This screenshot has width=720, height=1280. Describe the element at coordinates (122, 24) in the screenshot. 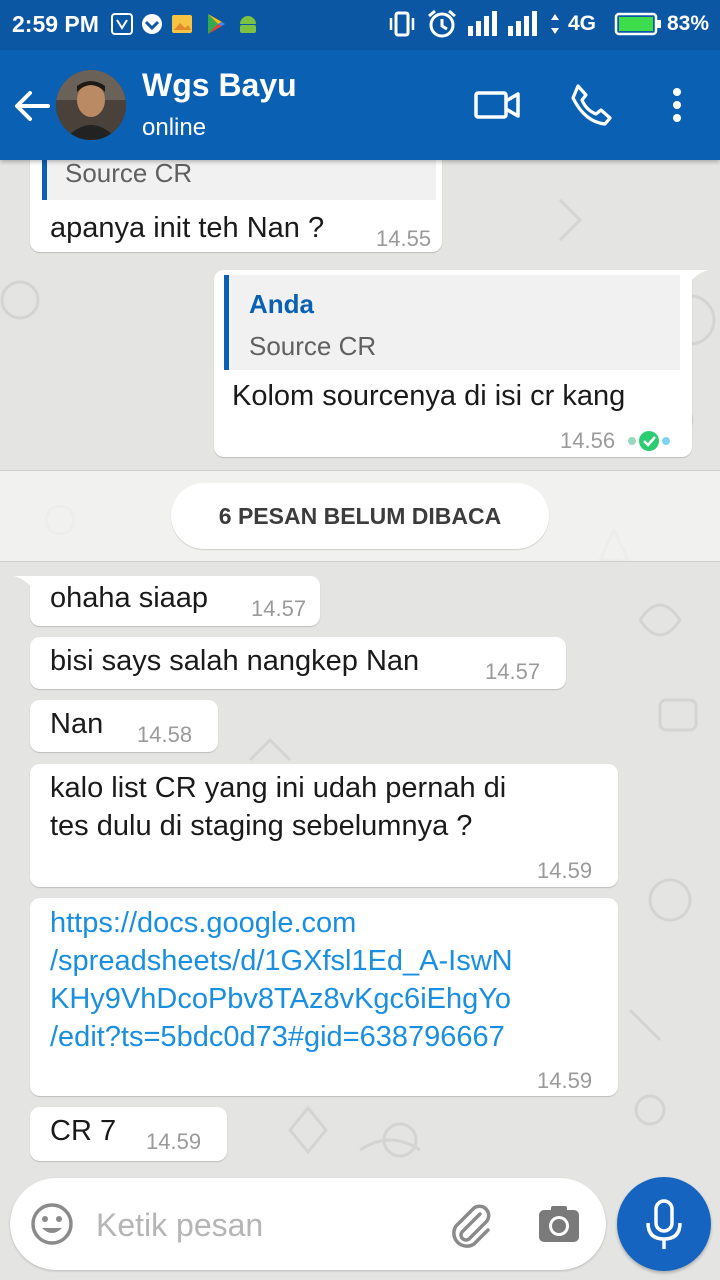

I see `vpn-icon` at that location.